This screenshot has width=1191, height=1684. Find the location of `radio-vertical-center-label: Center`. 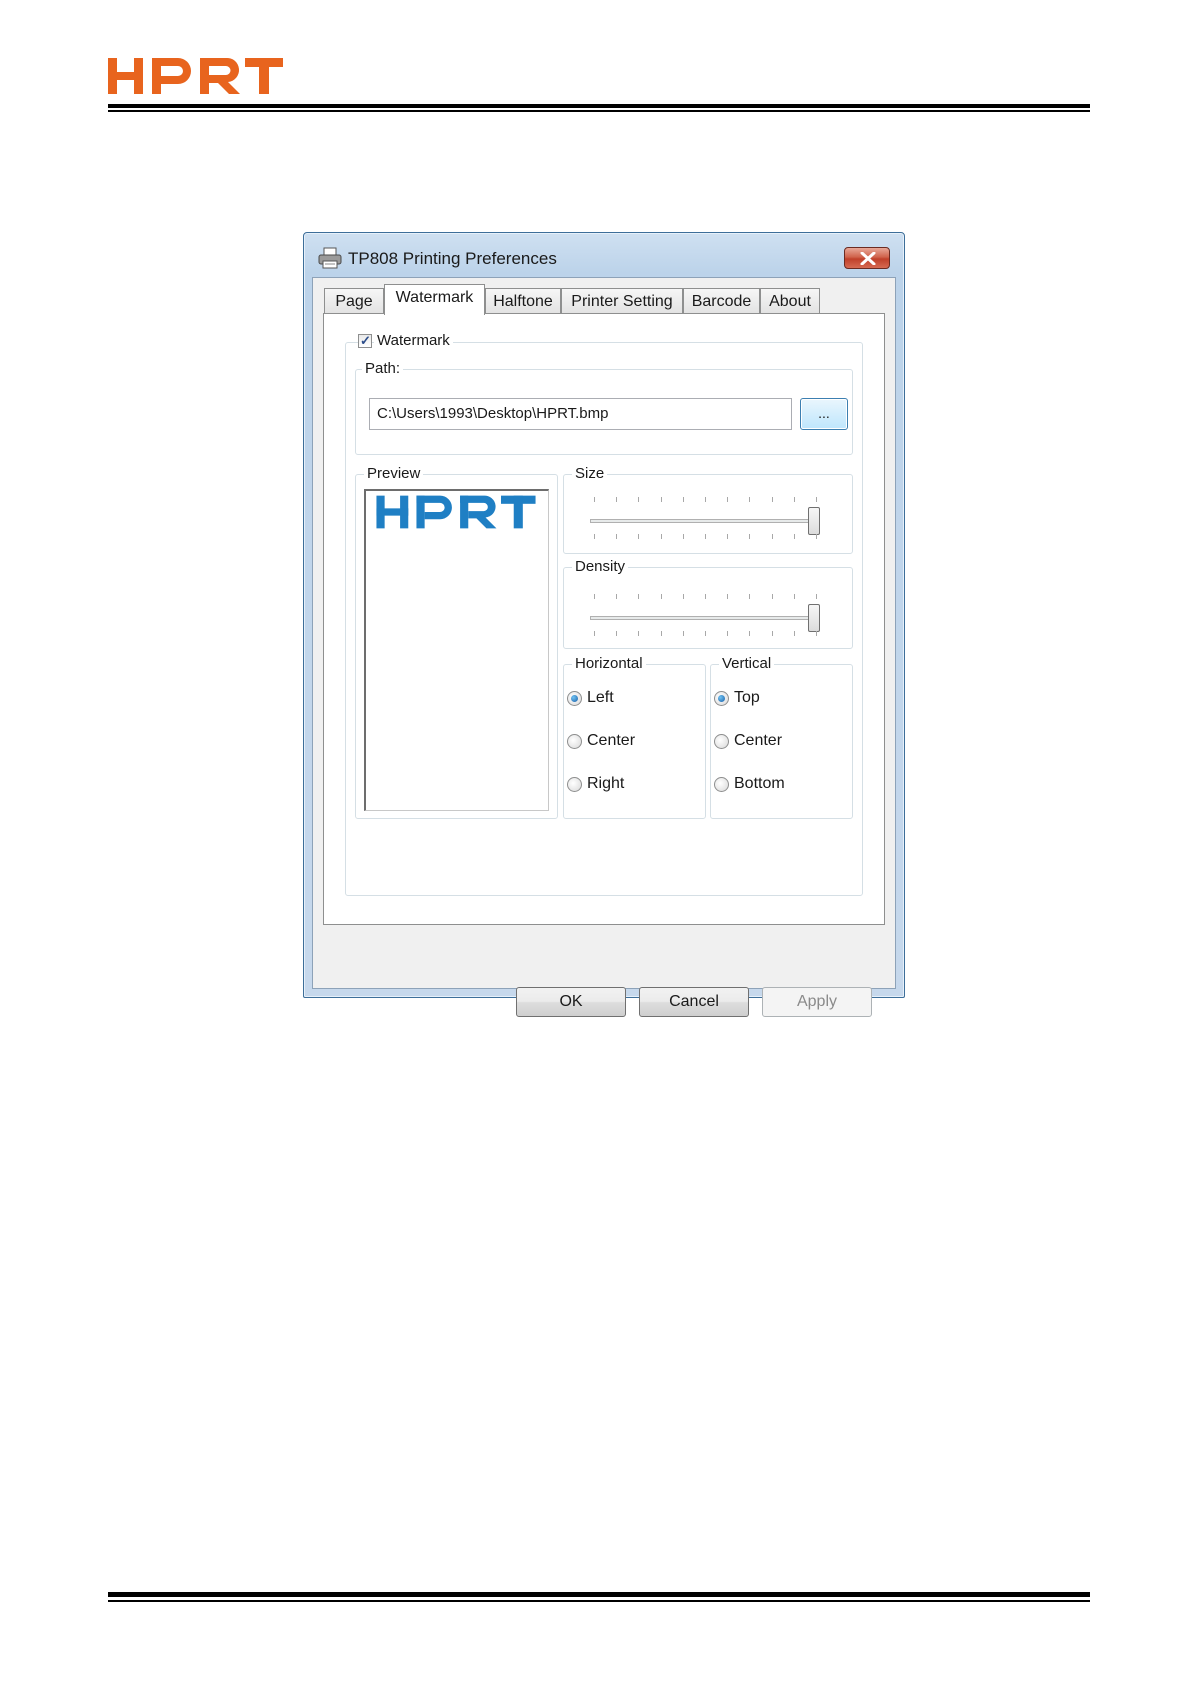

radio-vertical-center-label: Center is located at coordinates (758, 741).